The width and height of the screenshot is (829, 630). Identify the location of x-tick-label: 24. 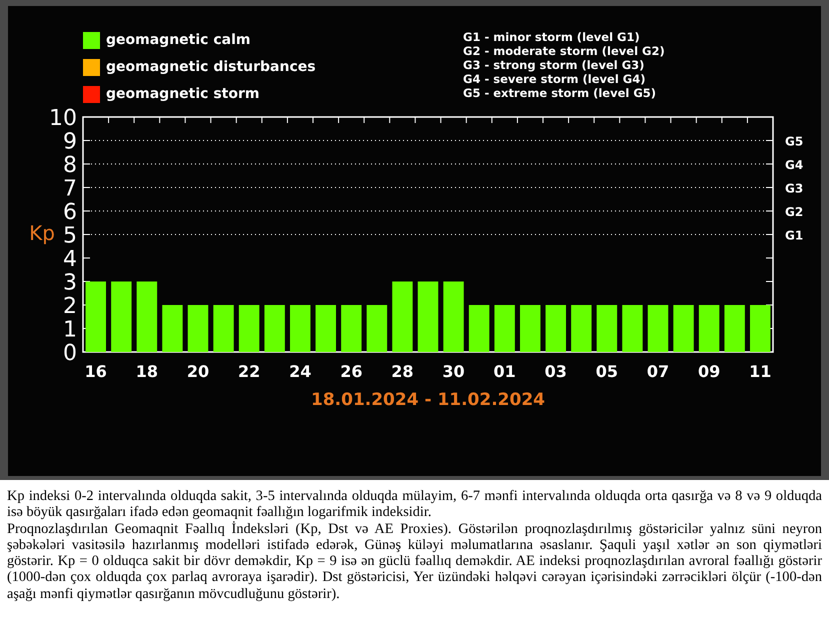
(300, 371).